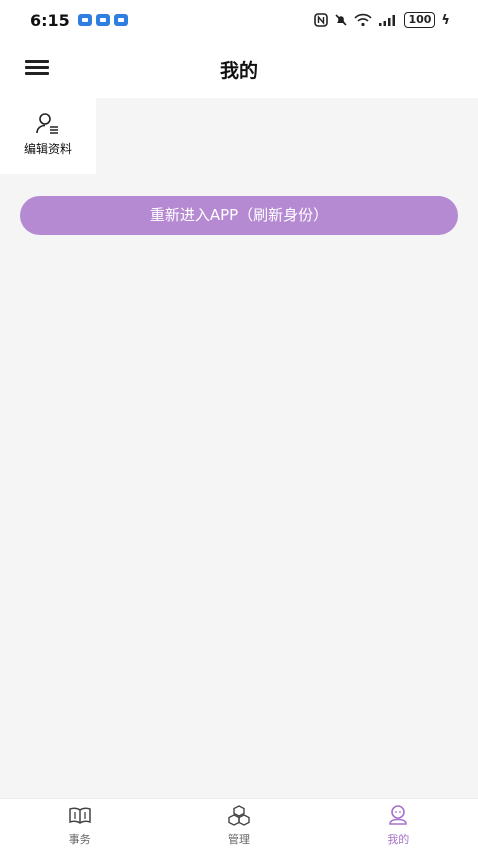 The width and height of the screenshot is (478, 850). I want to click on app-notification-icon, so click(84, 20).